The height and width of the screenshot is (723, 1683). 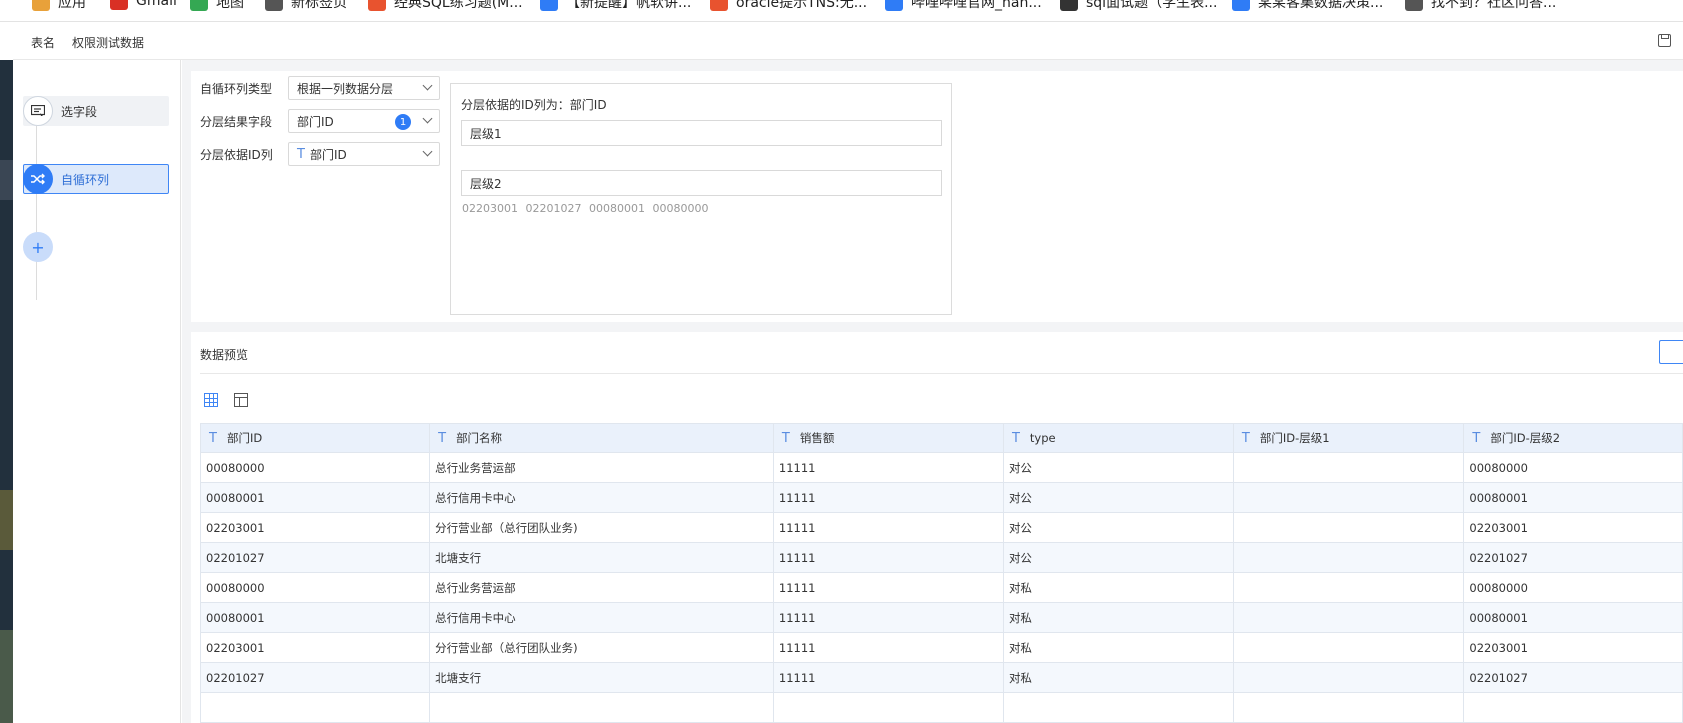 I want to click on save-icon, so click(x=1664, y=40).